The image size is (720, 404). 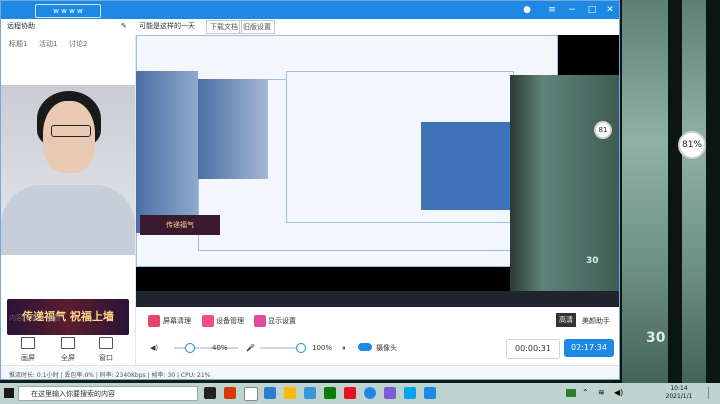 What do you see at coordinates (280, 348) in the screenshot?
I see `mic-slider` at bounding box center [280, 348].